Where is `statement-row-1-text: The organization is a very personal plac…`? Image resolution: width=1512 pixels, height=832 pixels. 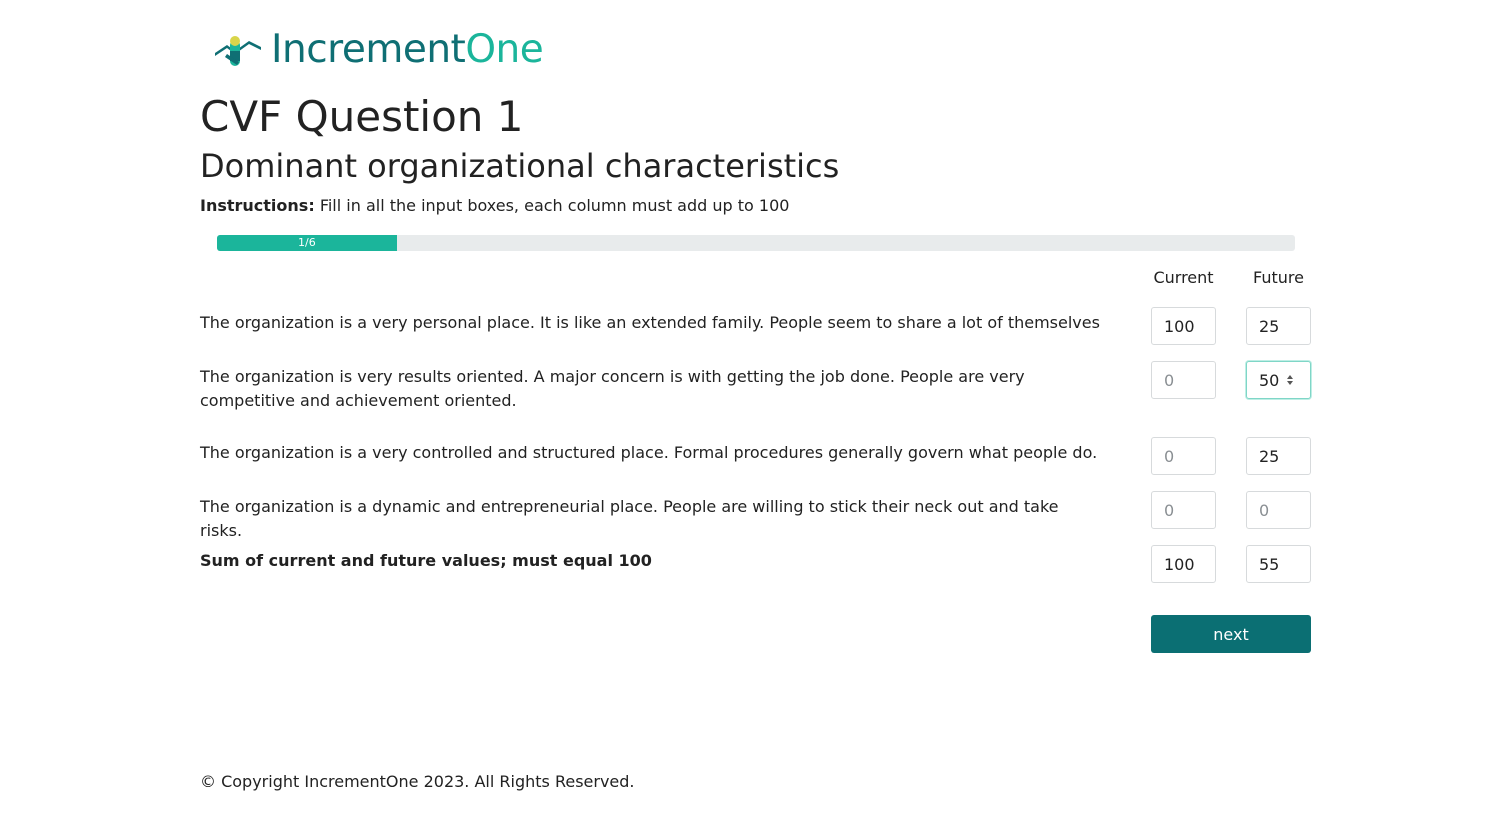 statement-row-1-text: The organization is a very personal plac… is located at coordinates (650, 322).